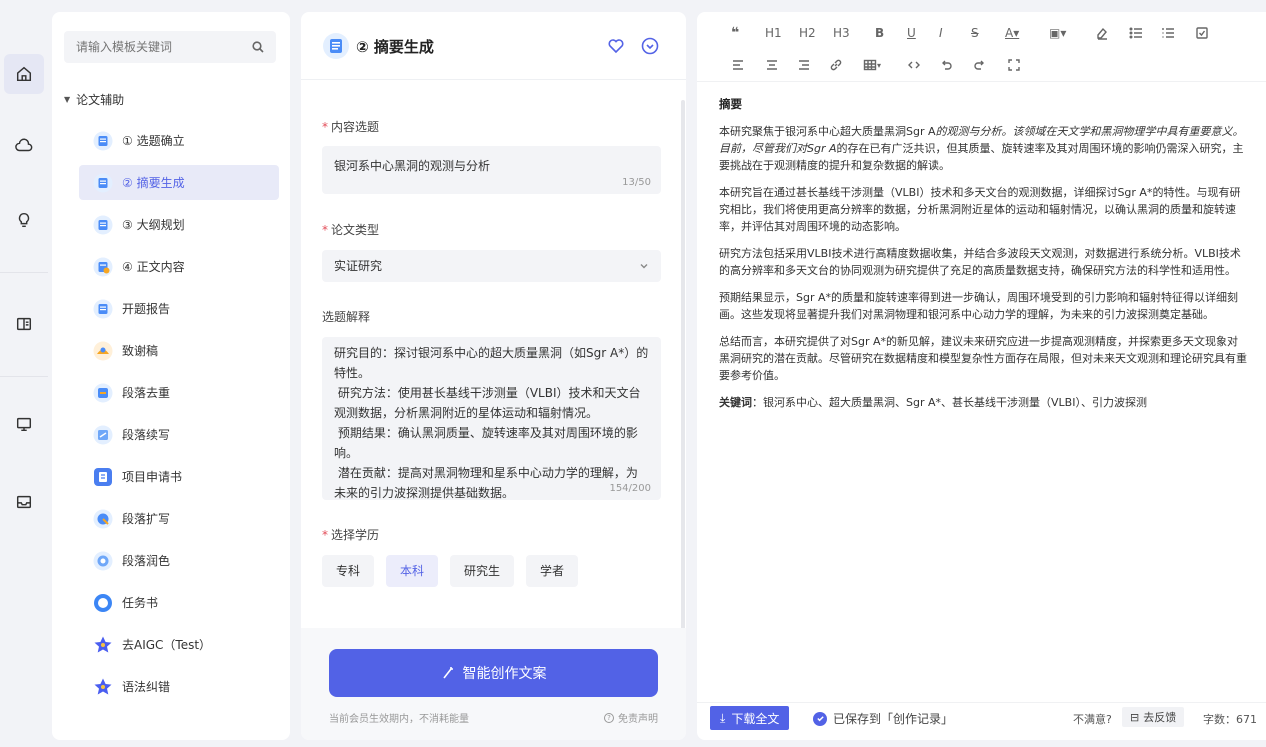 The height and width of the screenshot is (747, 1266). Describe the element at coordinates (24, 324) in the screenshot. I see `book-icon` at that location.